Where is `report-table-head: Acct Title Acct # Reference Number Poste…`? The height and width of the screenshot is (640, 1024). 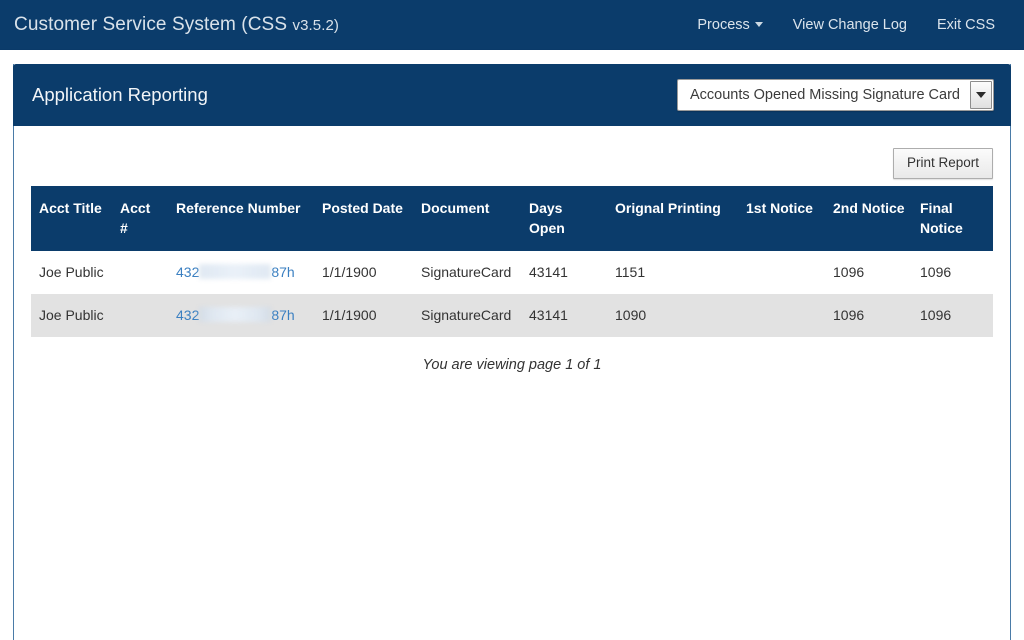
report-table-head: Acct Title Acct # Reference Number Poste… is located at coordinates (512, 218).